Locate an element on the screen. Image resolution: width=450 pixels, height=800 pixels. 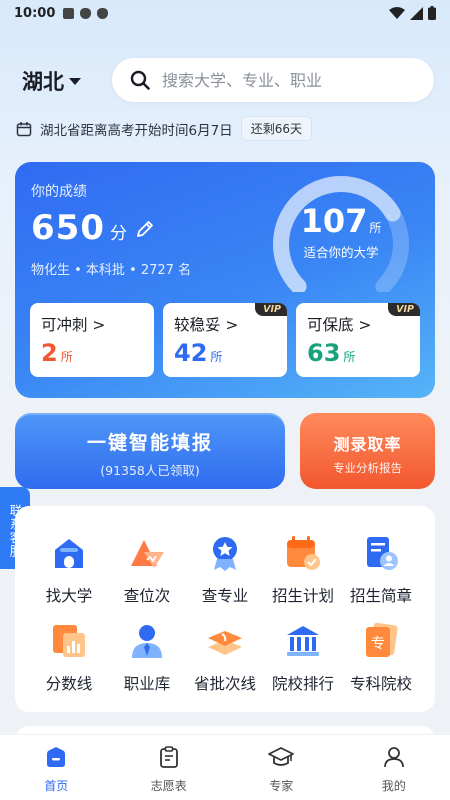
smart-fill-subtitle: (91358人已领取) is located at coordinates (150, 470).